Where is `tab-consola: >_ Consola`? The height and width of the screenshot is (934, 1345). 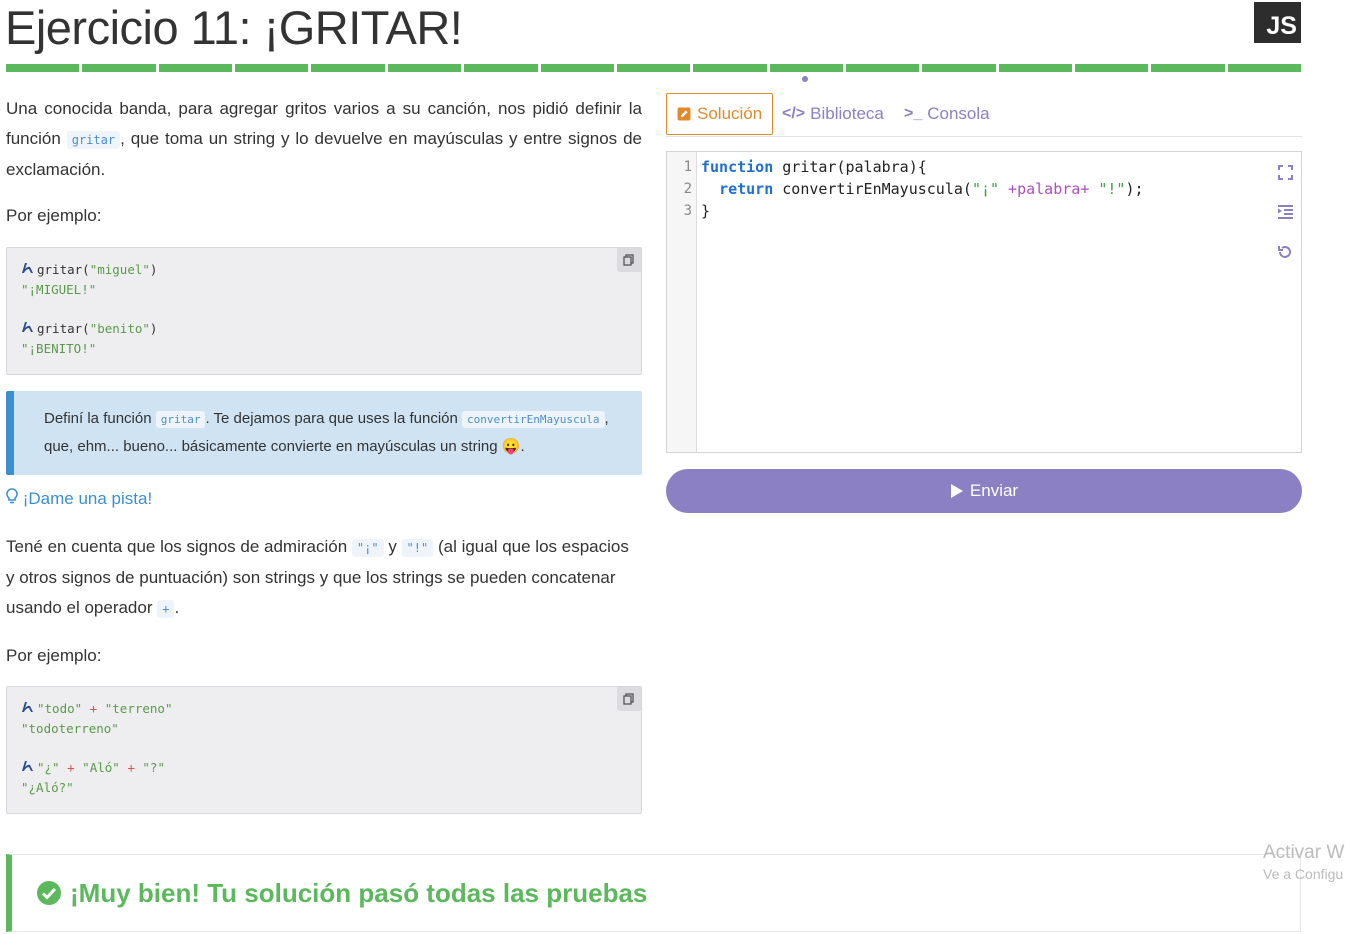 tab-consola: >_ Consola is located at coordinates (947, 114).